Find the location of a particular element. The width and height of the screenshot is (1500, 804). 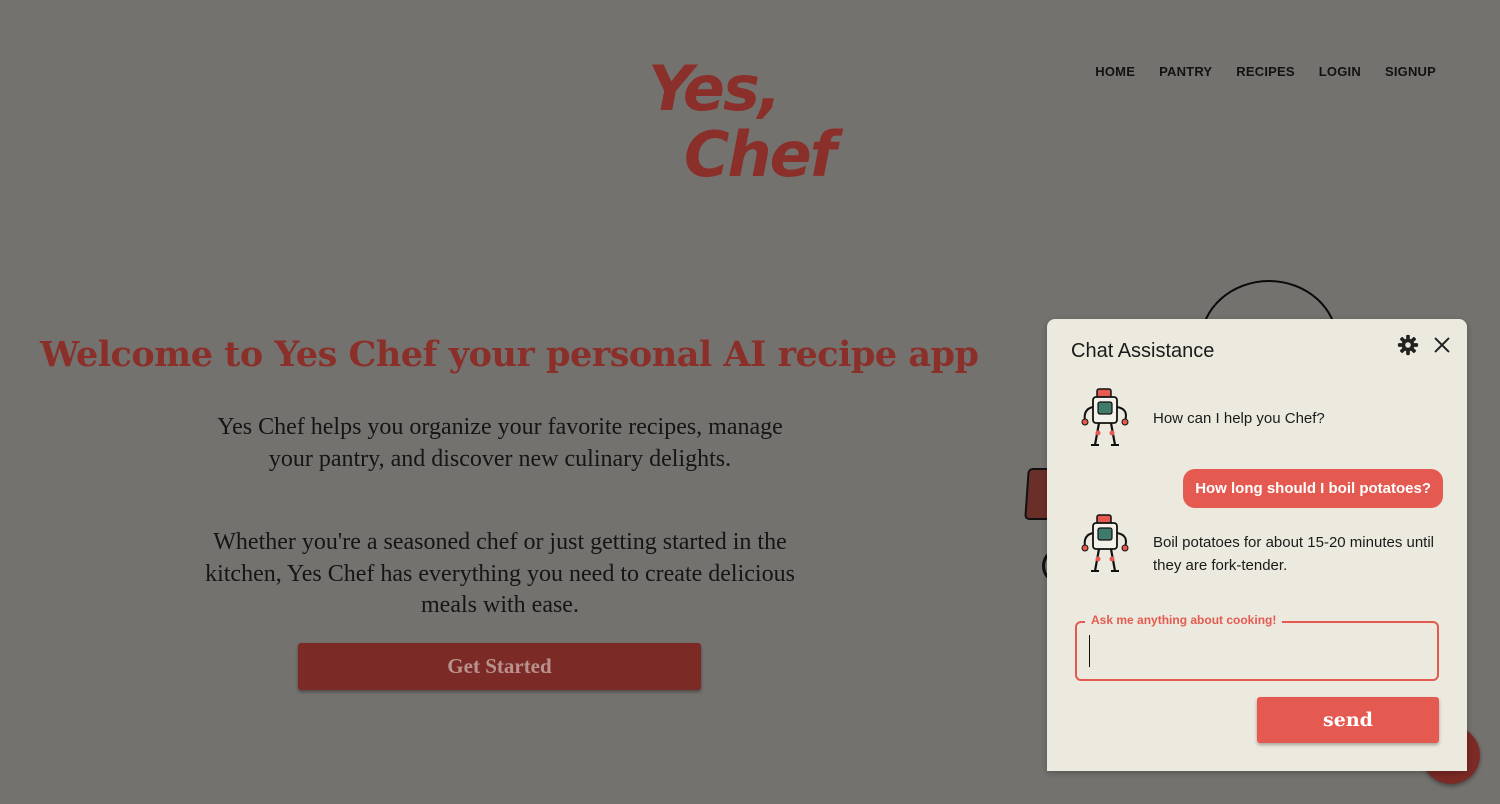

close-icon is located at coordinates (1442, 345).